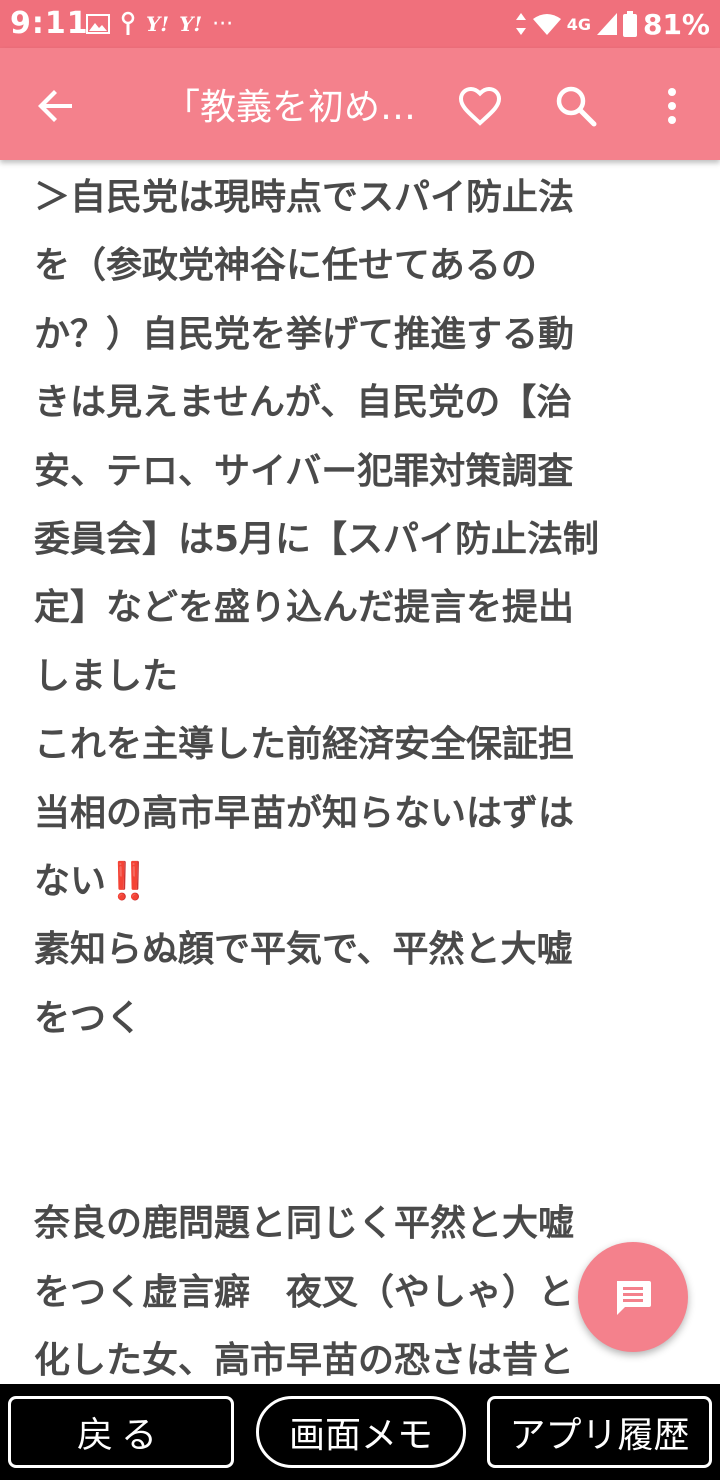 This screenshot has width=720, height=1480. I want to click on system-icons: 4G 81%, so click(612, 24).